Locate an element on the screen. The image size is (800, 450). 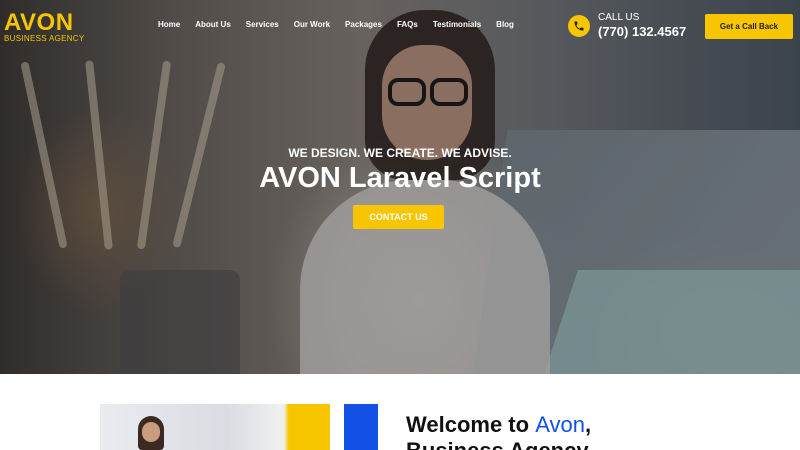
get-call-back-button: Get a Call Back is located at coordinates (749, 26).